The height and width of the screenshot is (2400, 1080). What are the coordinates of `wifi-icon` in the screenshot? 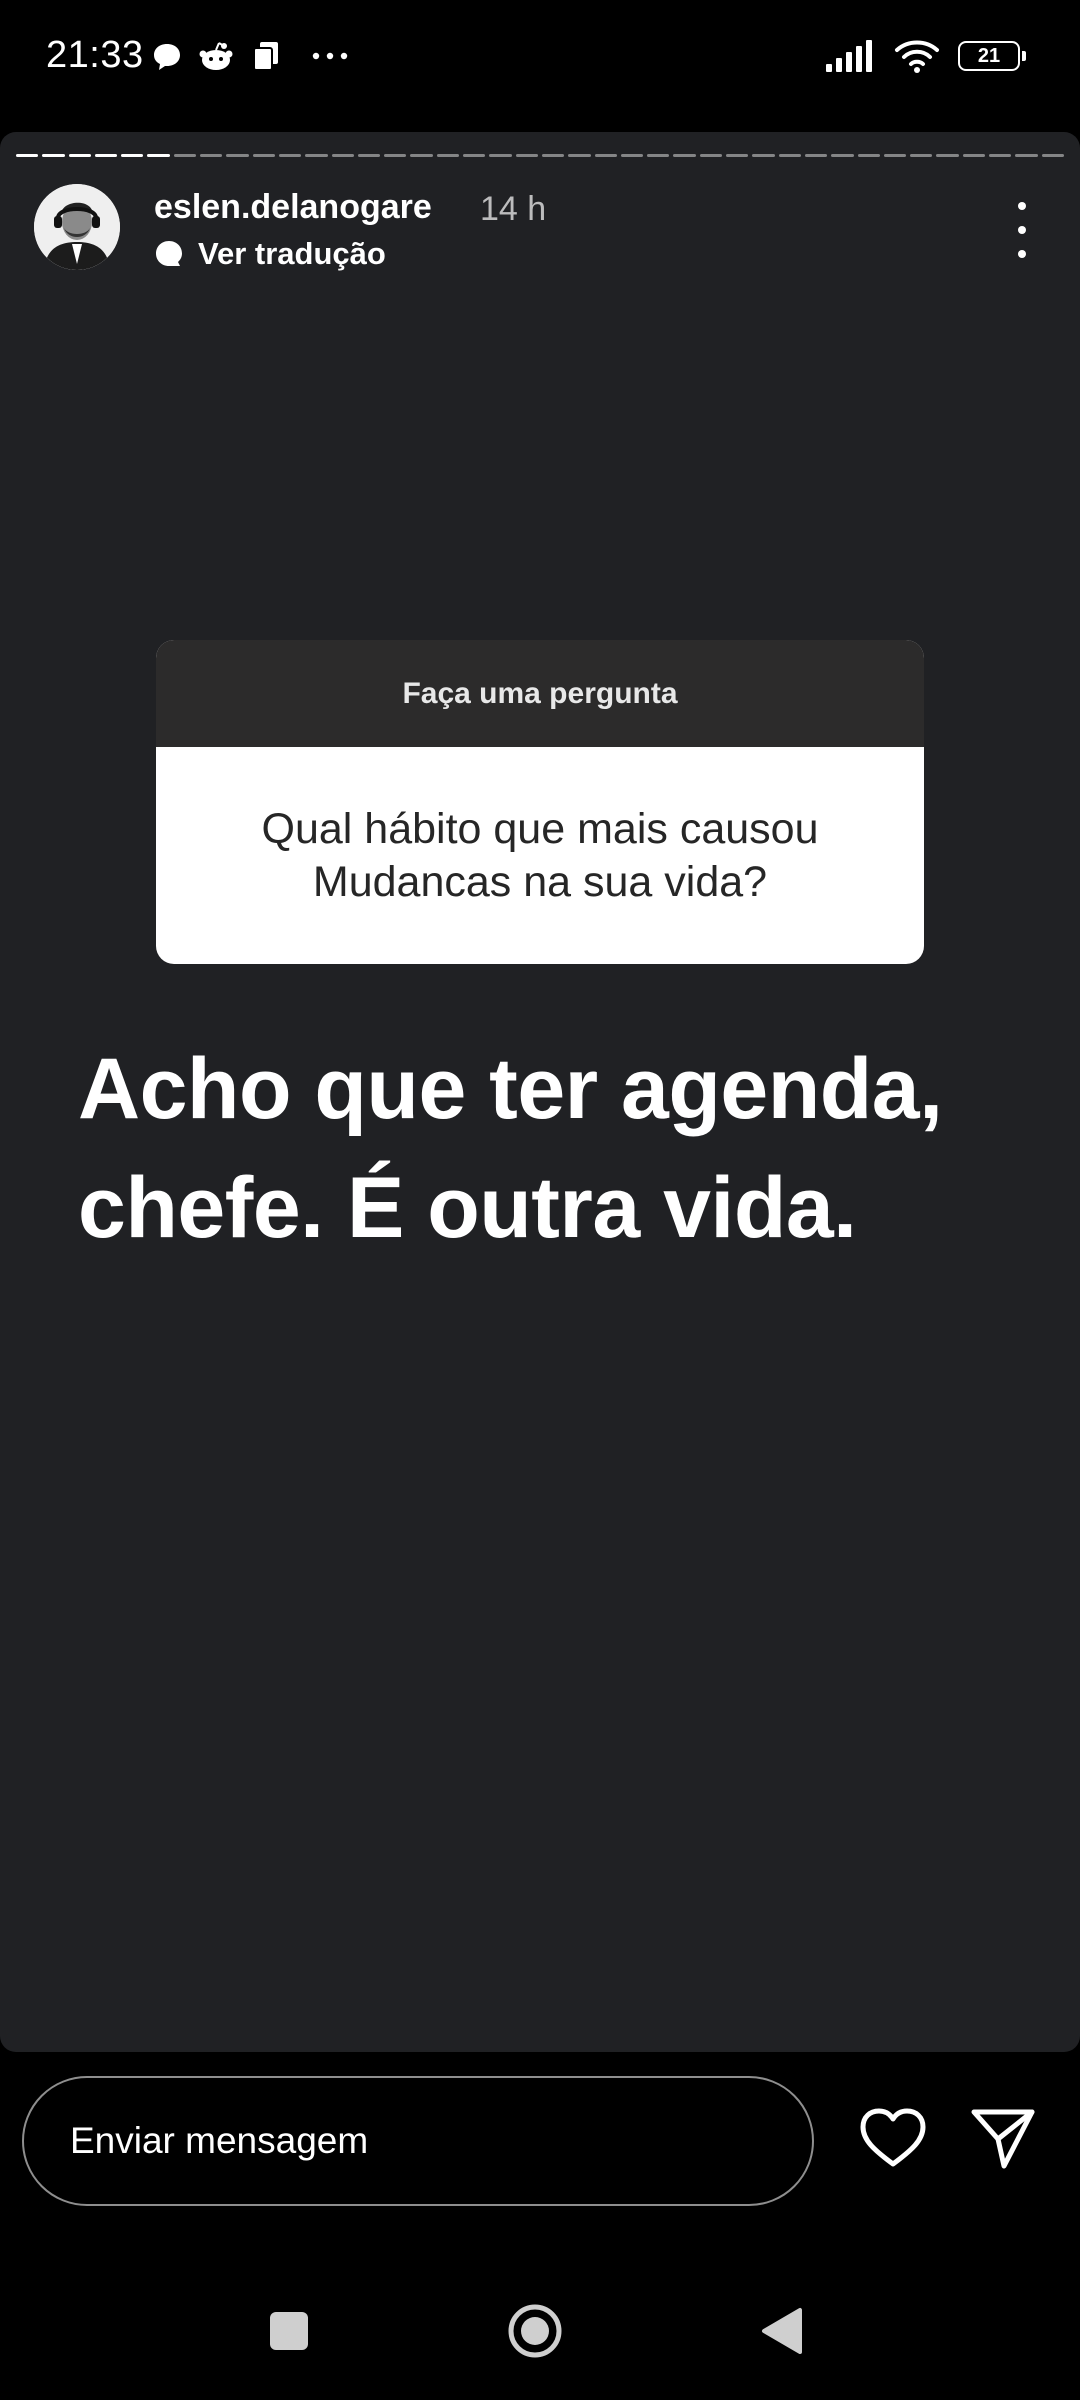 It's located at (917, 56).